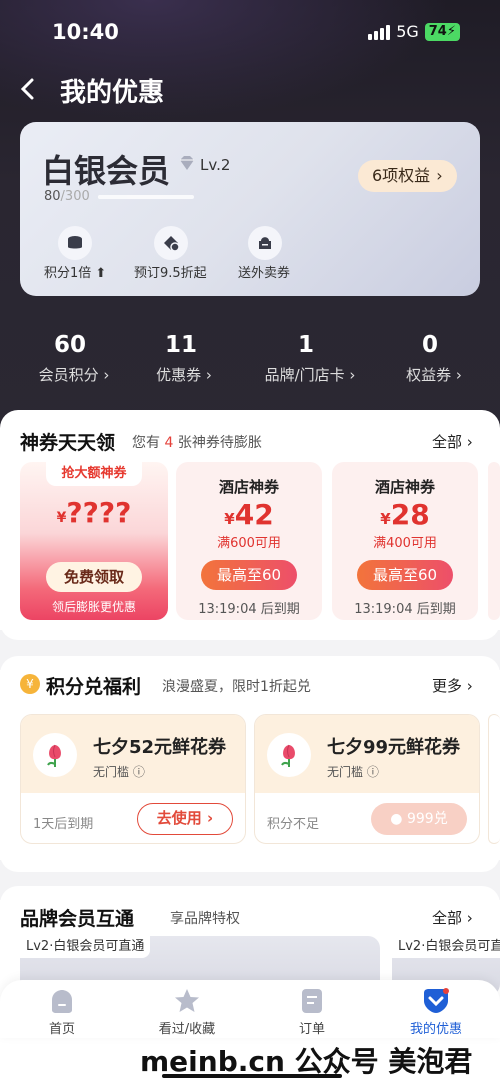  Describe the element at coordinates (197, 443) in the screenshot. I see `coupon-section-subtitle: 您有 4 张神券待膨胀` at that location.